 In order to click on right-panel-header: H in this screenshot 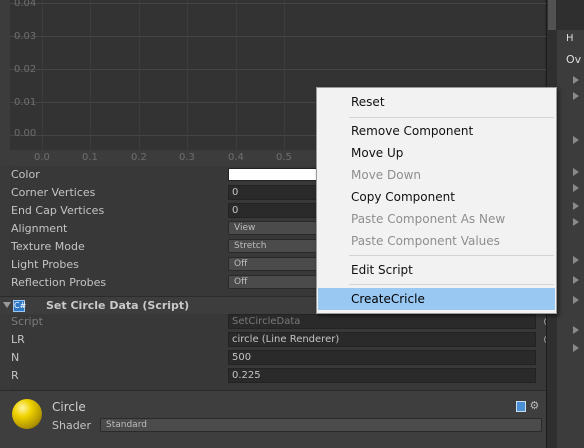, I will do `click(570, 38)`.